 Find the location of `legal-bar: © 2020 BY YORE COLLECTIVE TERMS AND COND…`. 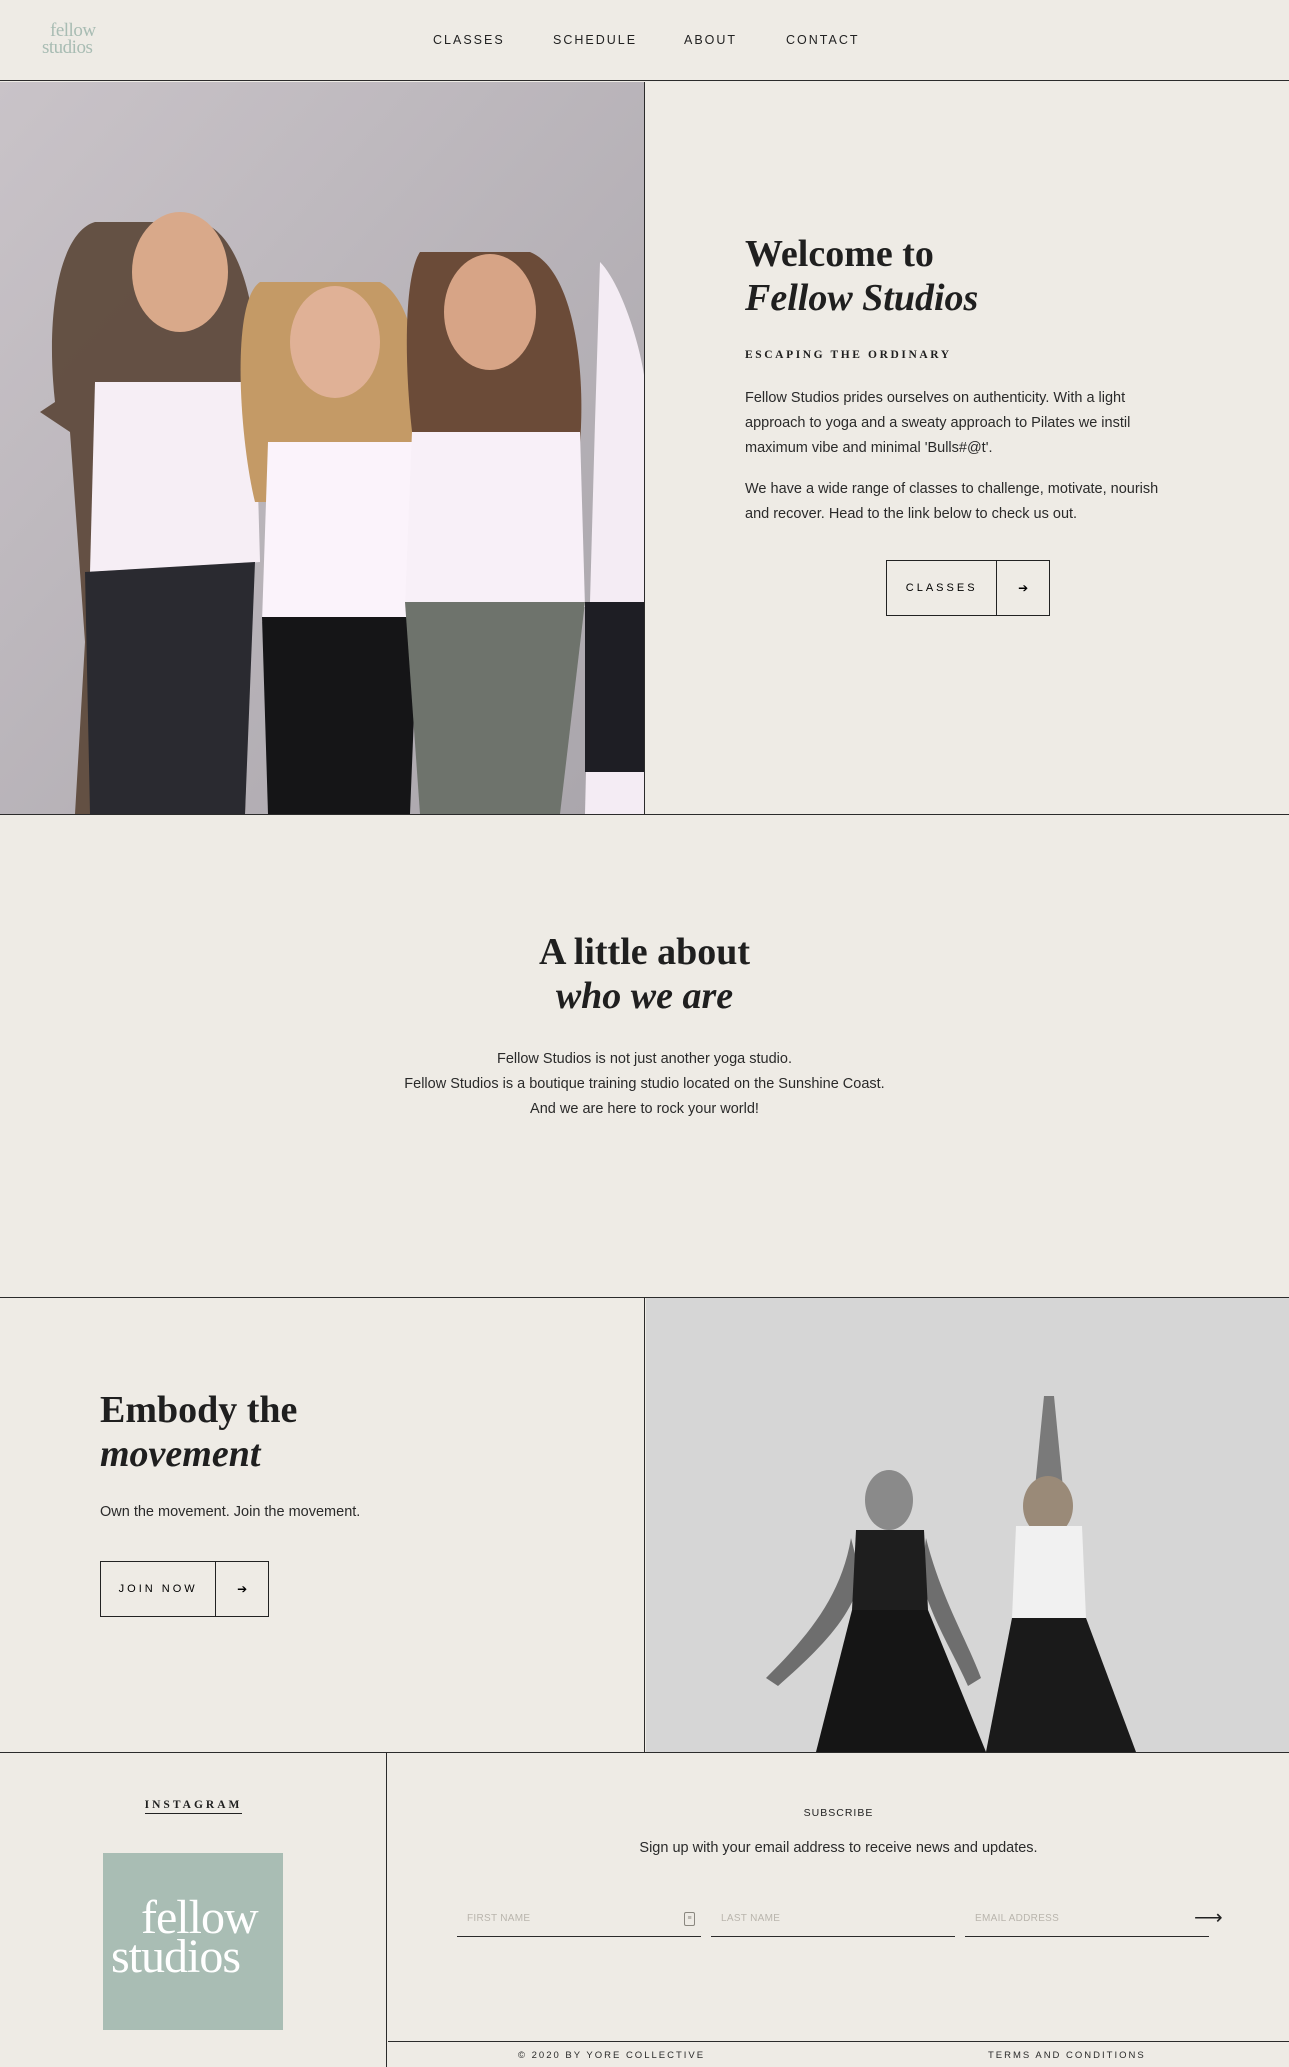

legal-bar: © 2020 BY YORE COLLECTIVE TERMS AND COND… is located at coordinates (838, 2054).